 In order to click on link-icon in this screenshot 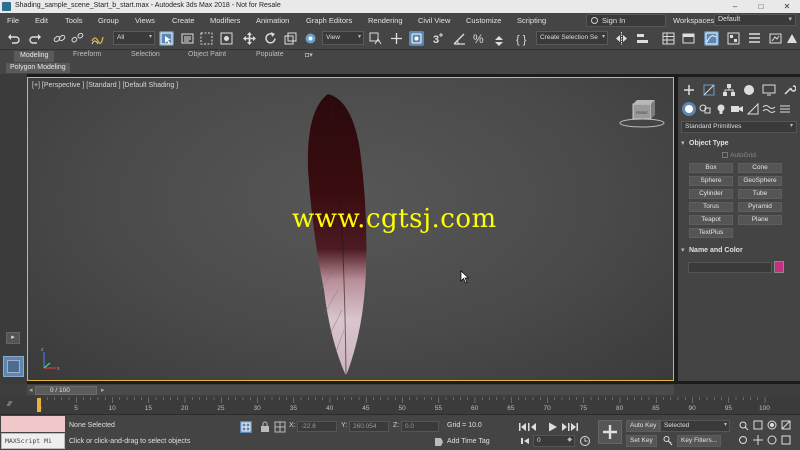, I will do `click(59, 38)`.